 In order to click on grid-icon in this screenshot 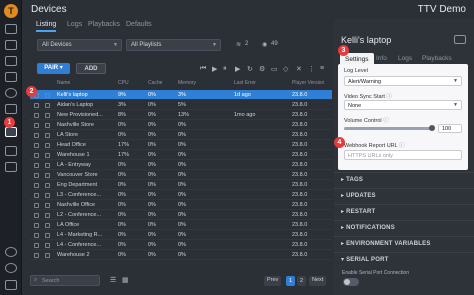, I will do `click(11, 77)`.